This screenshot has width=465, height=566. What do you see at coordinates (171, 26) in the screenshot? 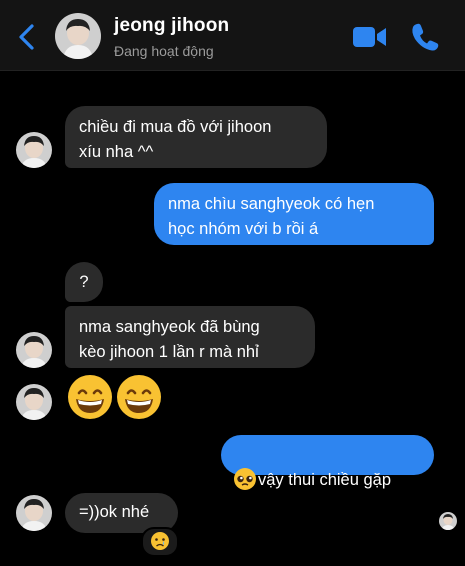
I see `contact-name: jeong jihoon` at bounding box center [171, 26].